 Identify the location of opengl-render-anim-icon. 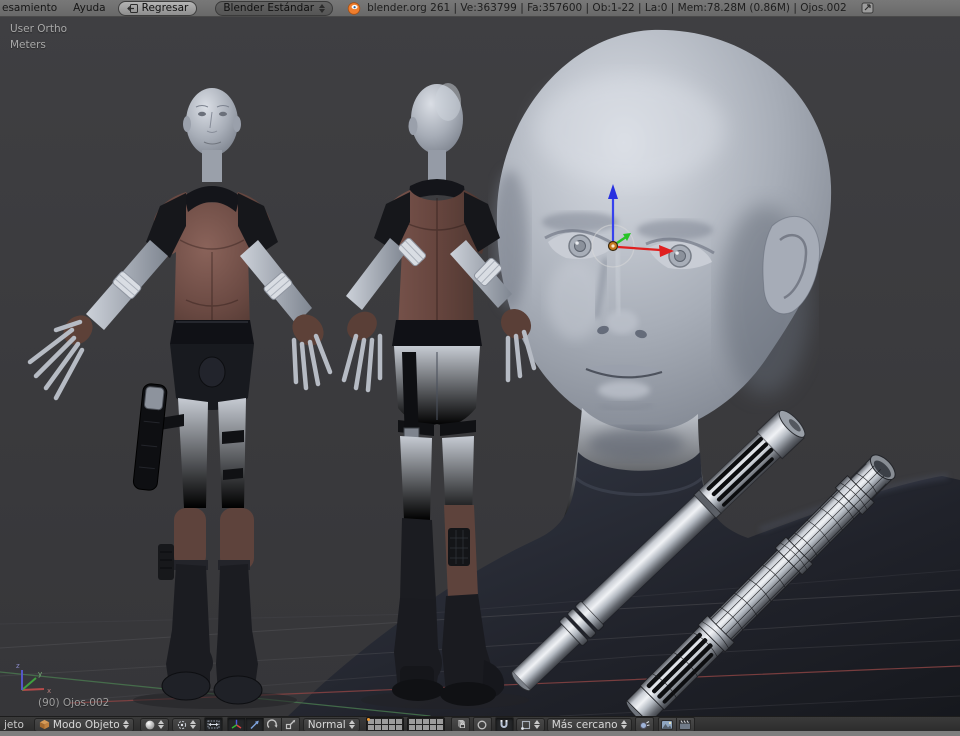
(685, 724).